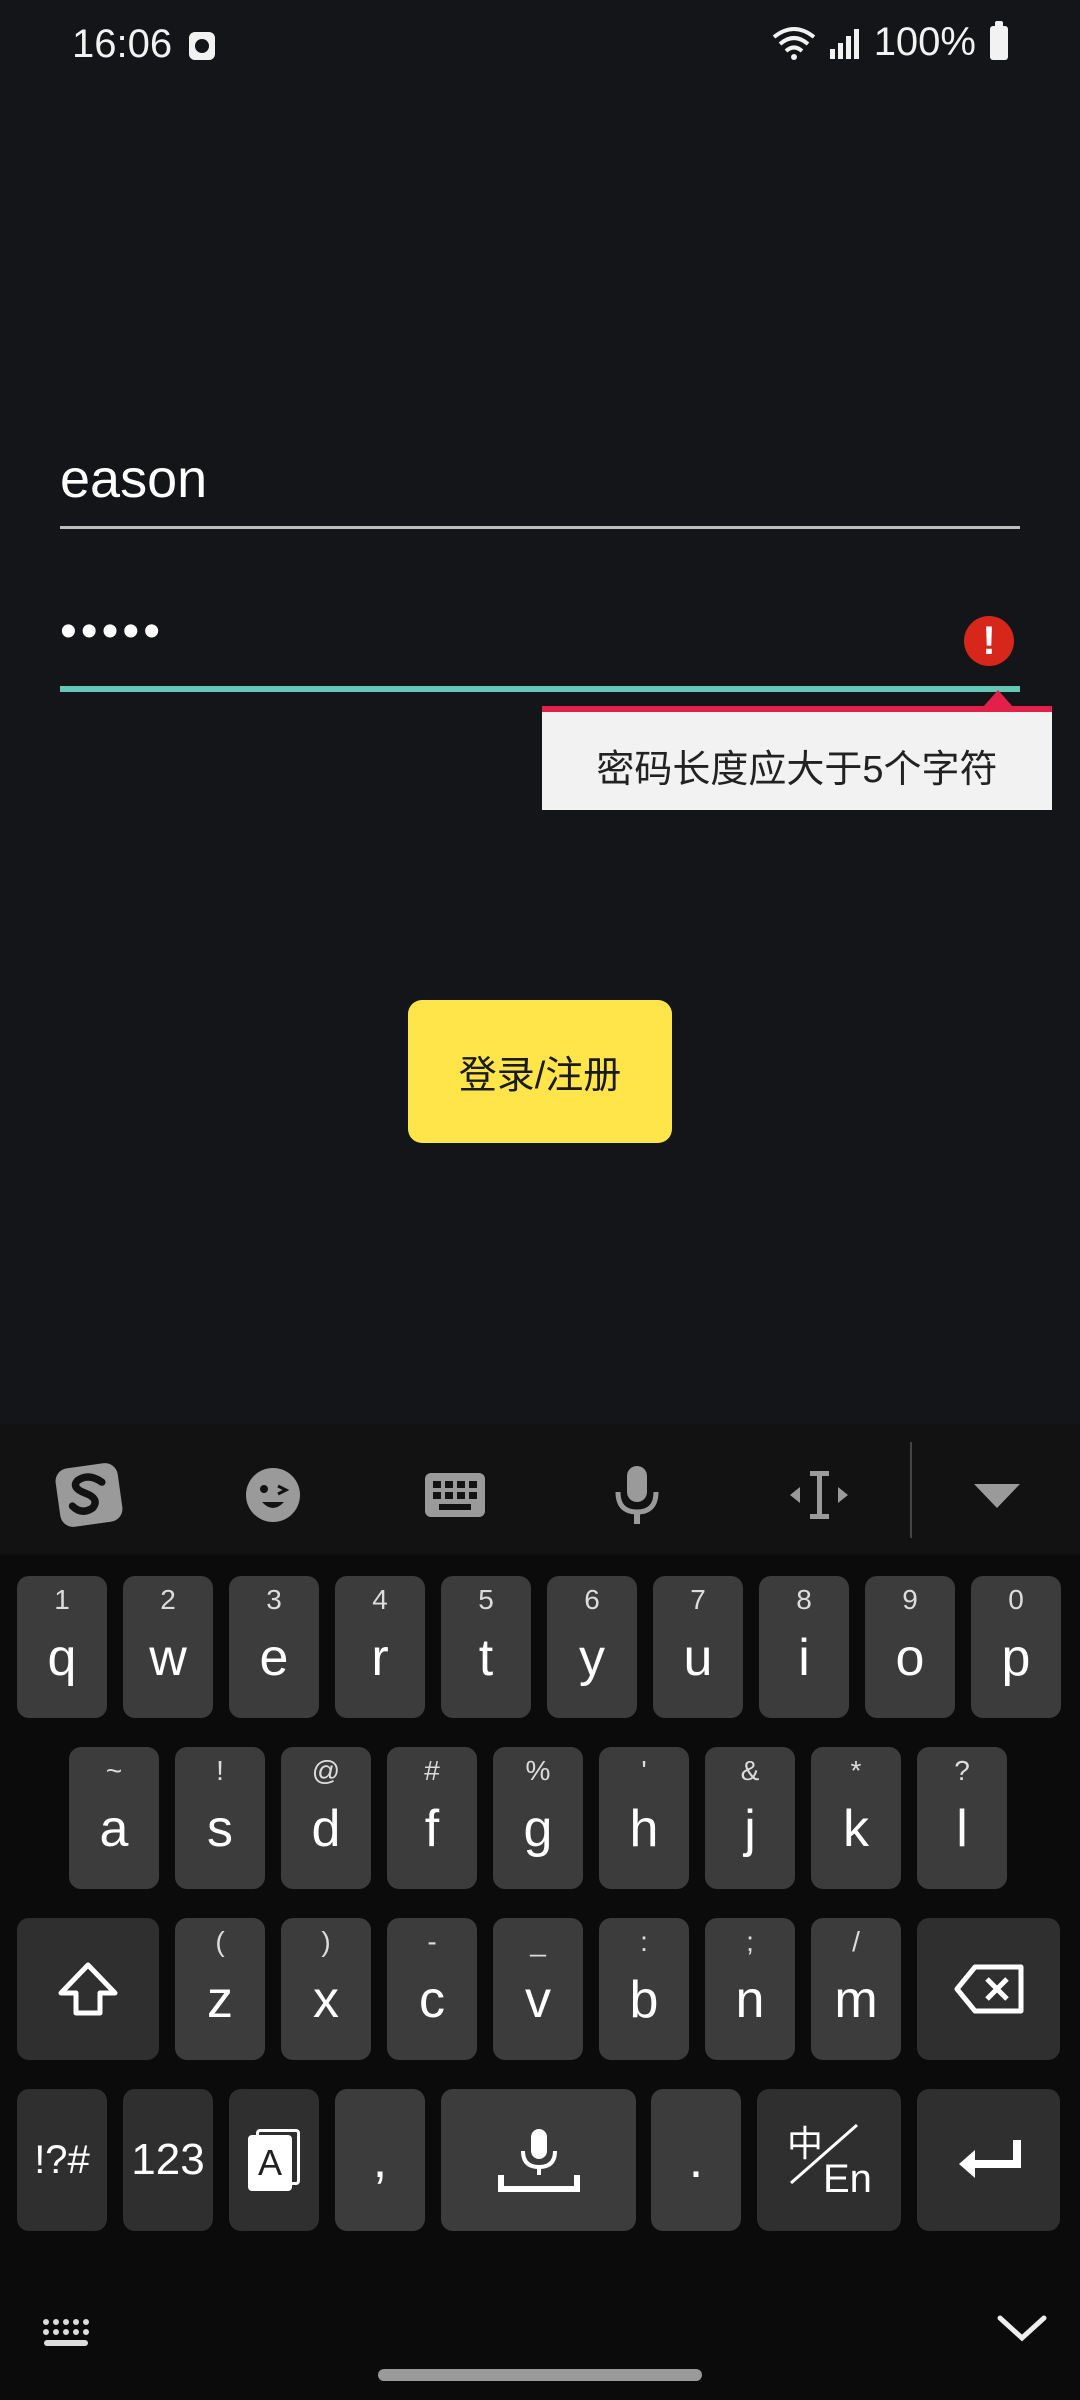 Image resolution: width=1080 pixels, height=2400 pixels. I want to click on key-c: -c, so click(432, 1989).